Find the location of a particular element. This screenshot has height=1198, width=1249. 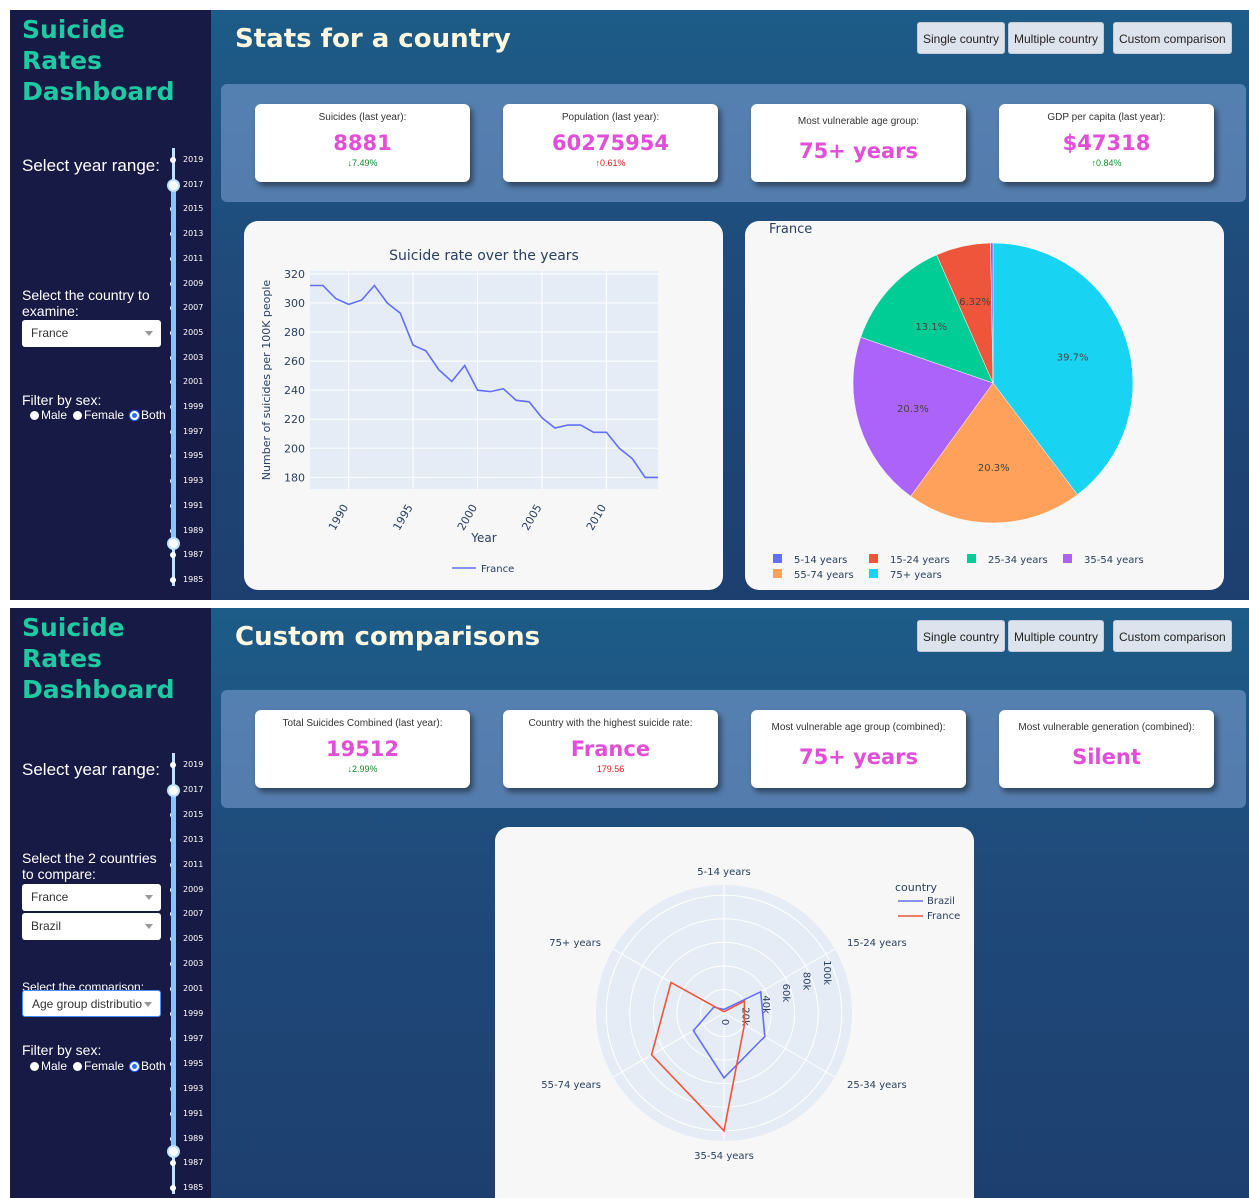

country1-dropdown-value: France is located at coordinates (50, 897).